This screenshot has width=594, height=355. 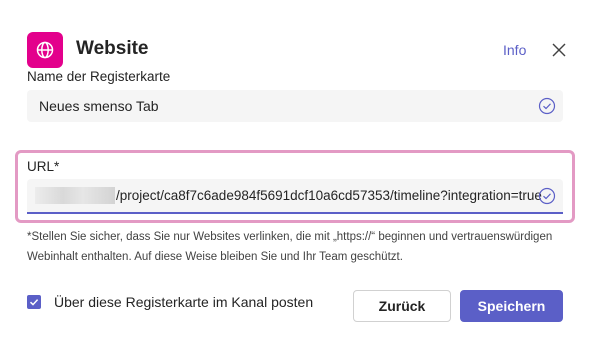 I want to click on url-label: URL*, so click(x=43, y=166).